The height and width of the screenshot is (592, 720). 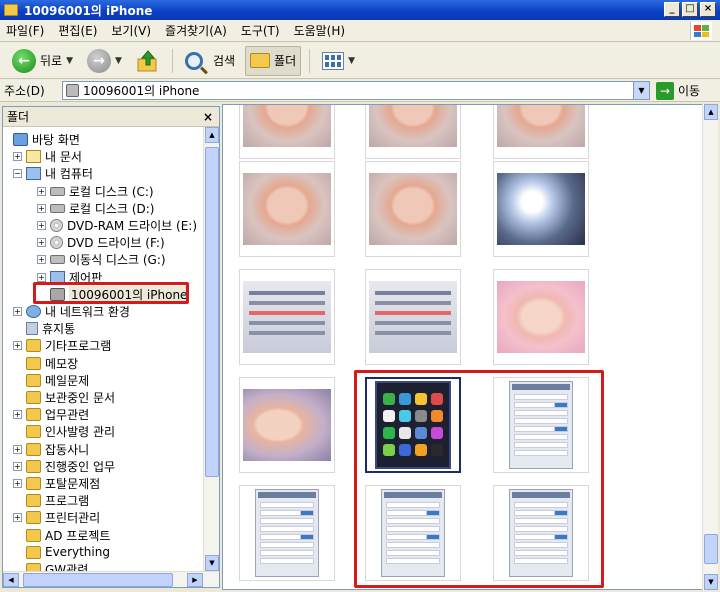 I want to click on menu-tools: 도구(T), so click(x=260, y=30).